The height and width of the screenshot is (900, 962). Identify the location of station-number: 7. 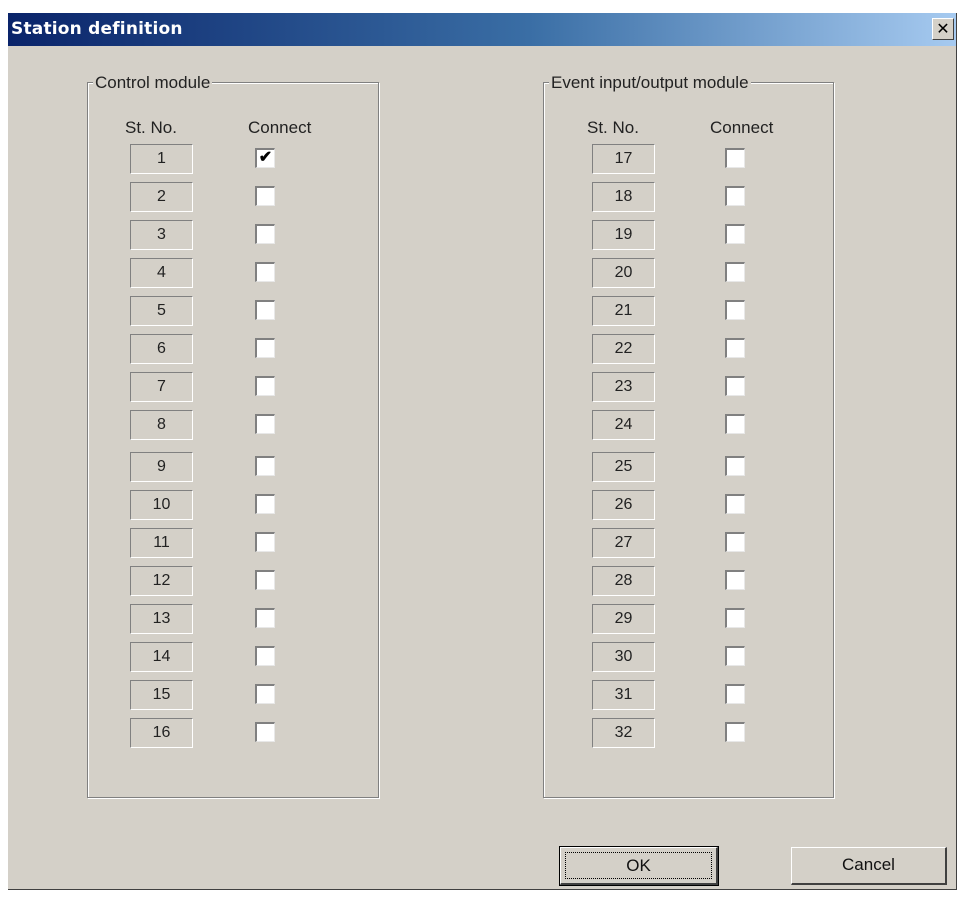
(161, 387).